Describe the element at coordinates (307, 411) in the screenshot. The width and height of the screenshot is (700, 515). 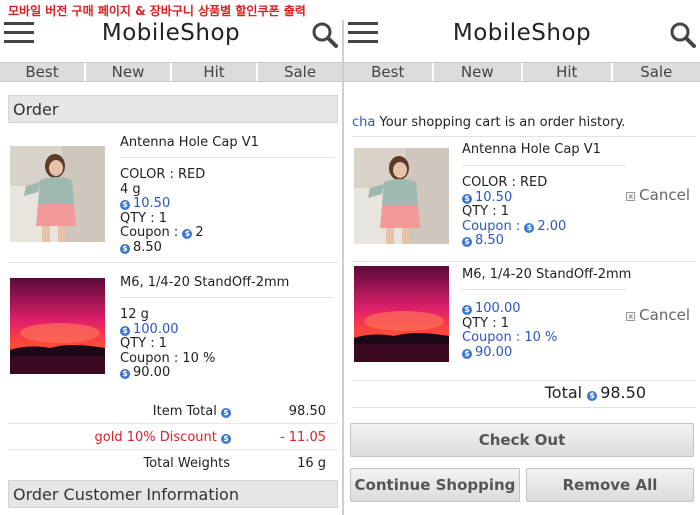
I see `item-total-value: 98.50` at that location.